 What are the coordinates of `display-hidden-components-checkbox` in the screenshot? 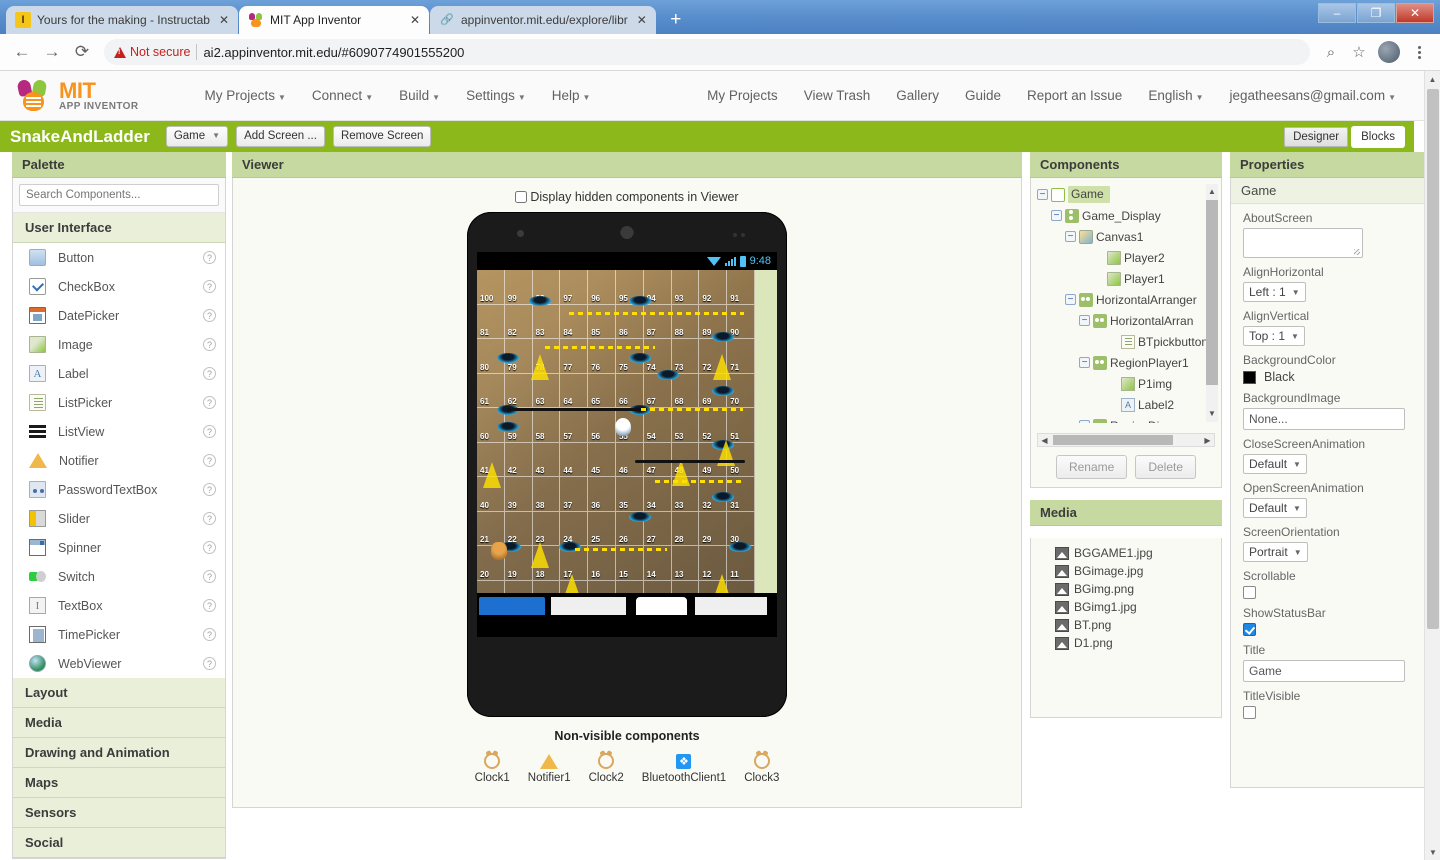 It's located at (521, 197).